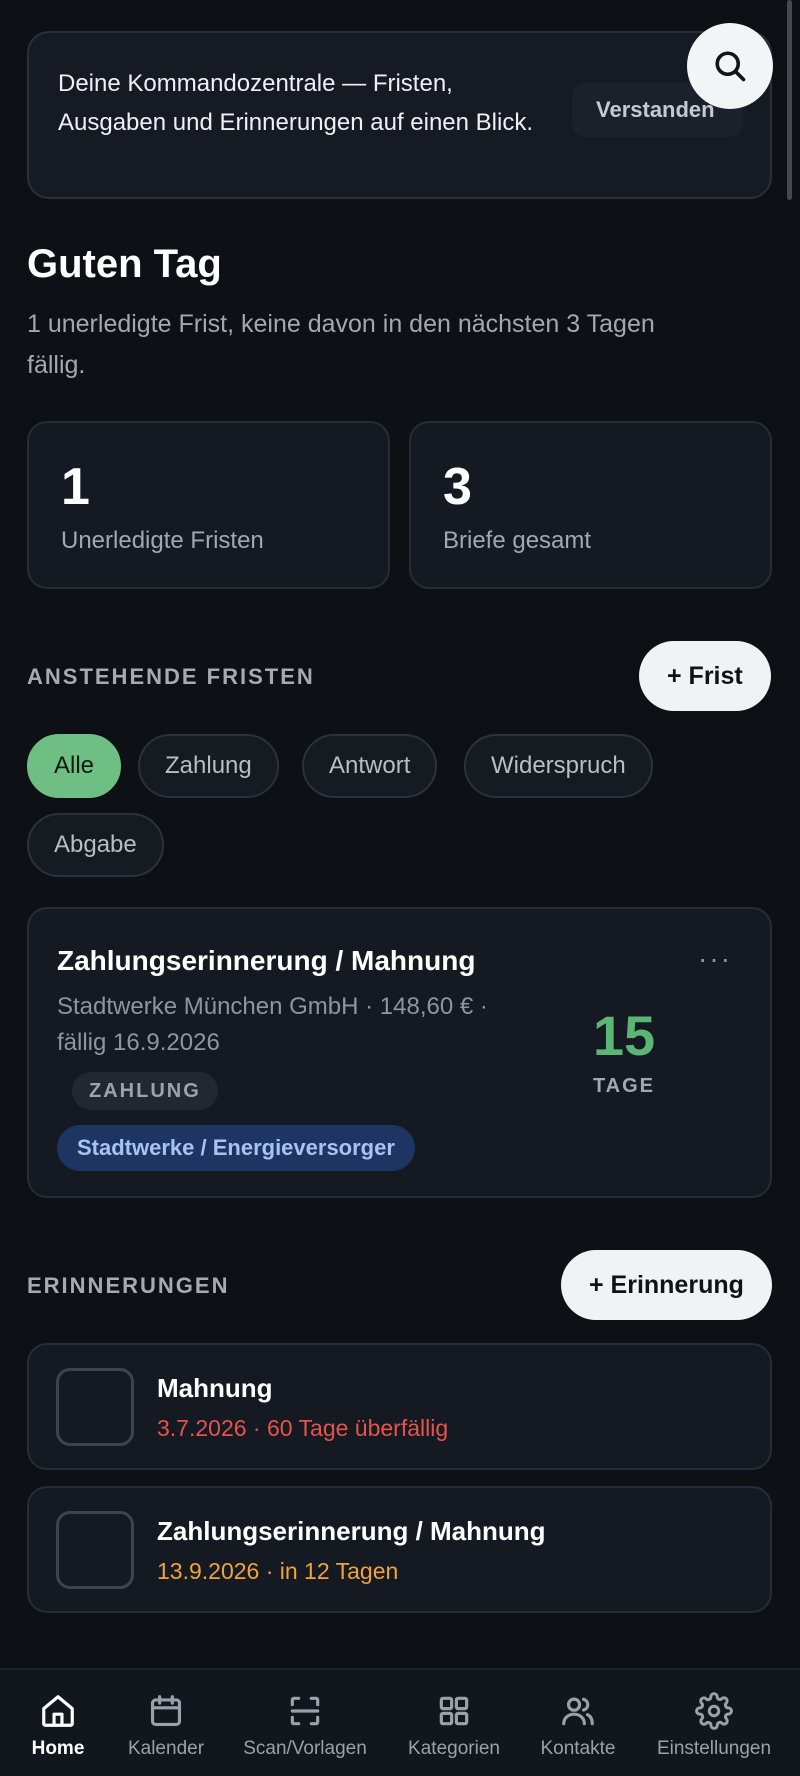 The image size is (800, 1776). What do you see at coordinates (208, 505) in the screenshot?
I see `stat-card-open-deadlines: 1 Unerledigte Fristen` at bounding box center [208, 505].